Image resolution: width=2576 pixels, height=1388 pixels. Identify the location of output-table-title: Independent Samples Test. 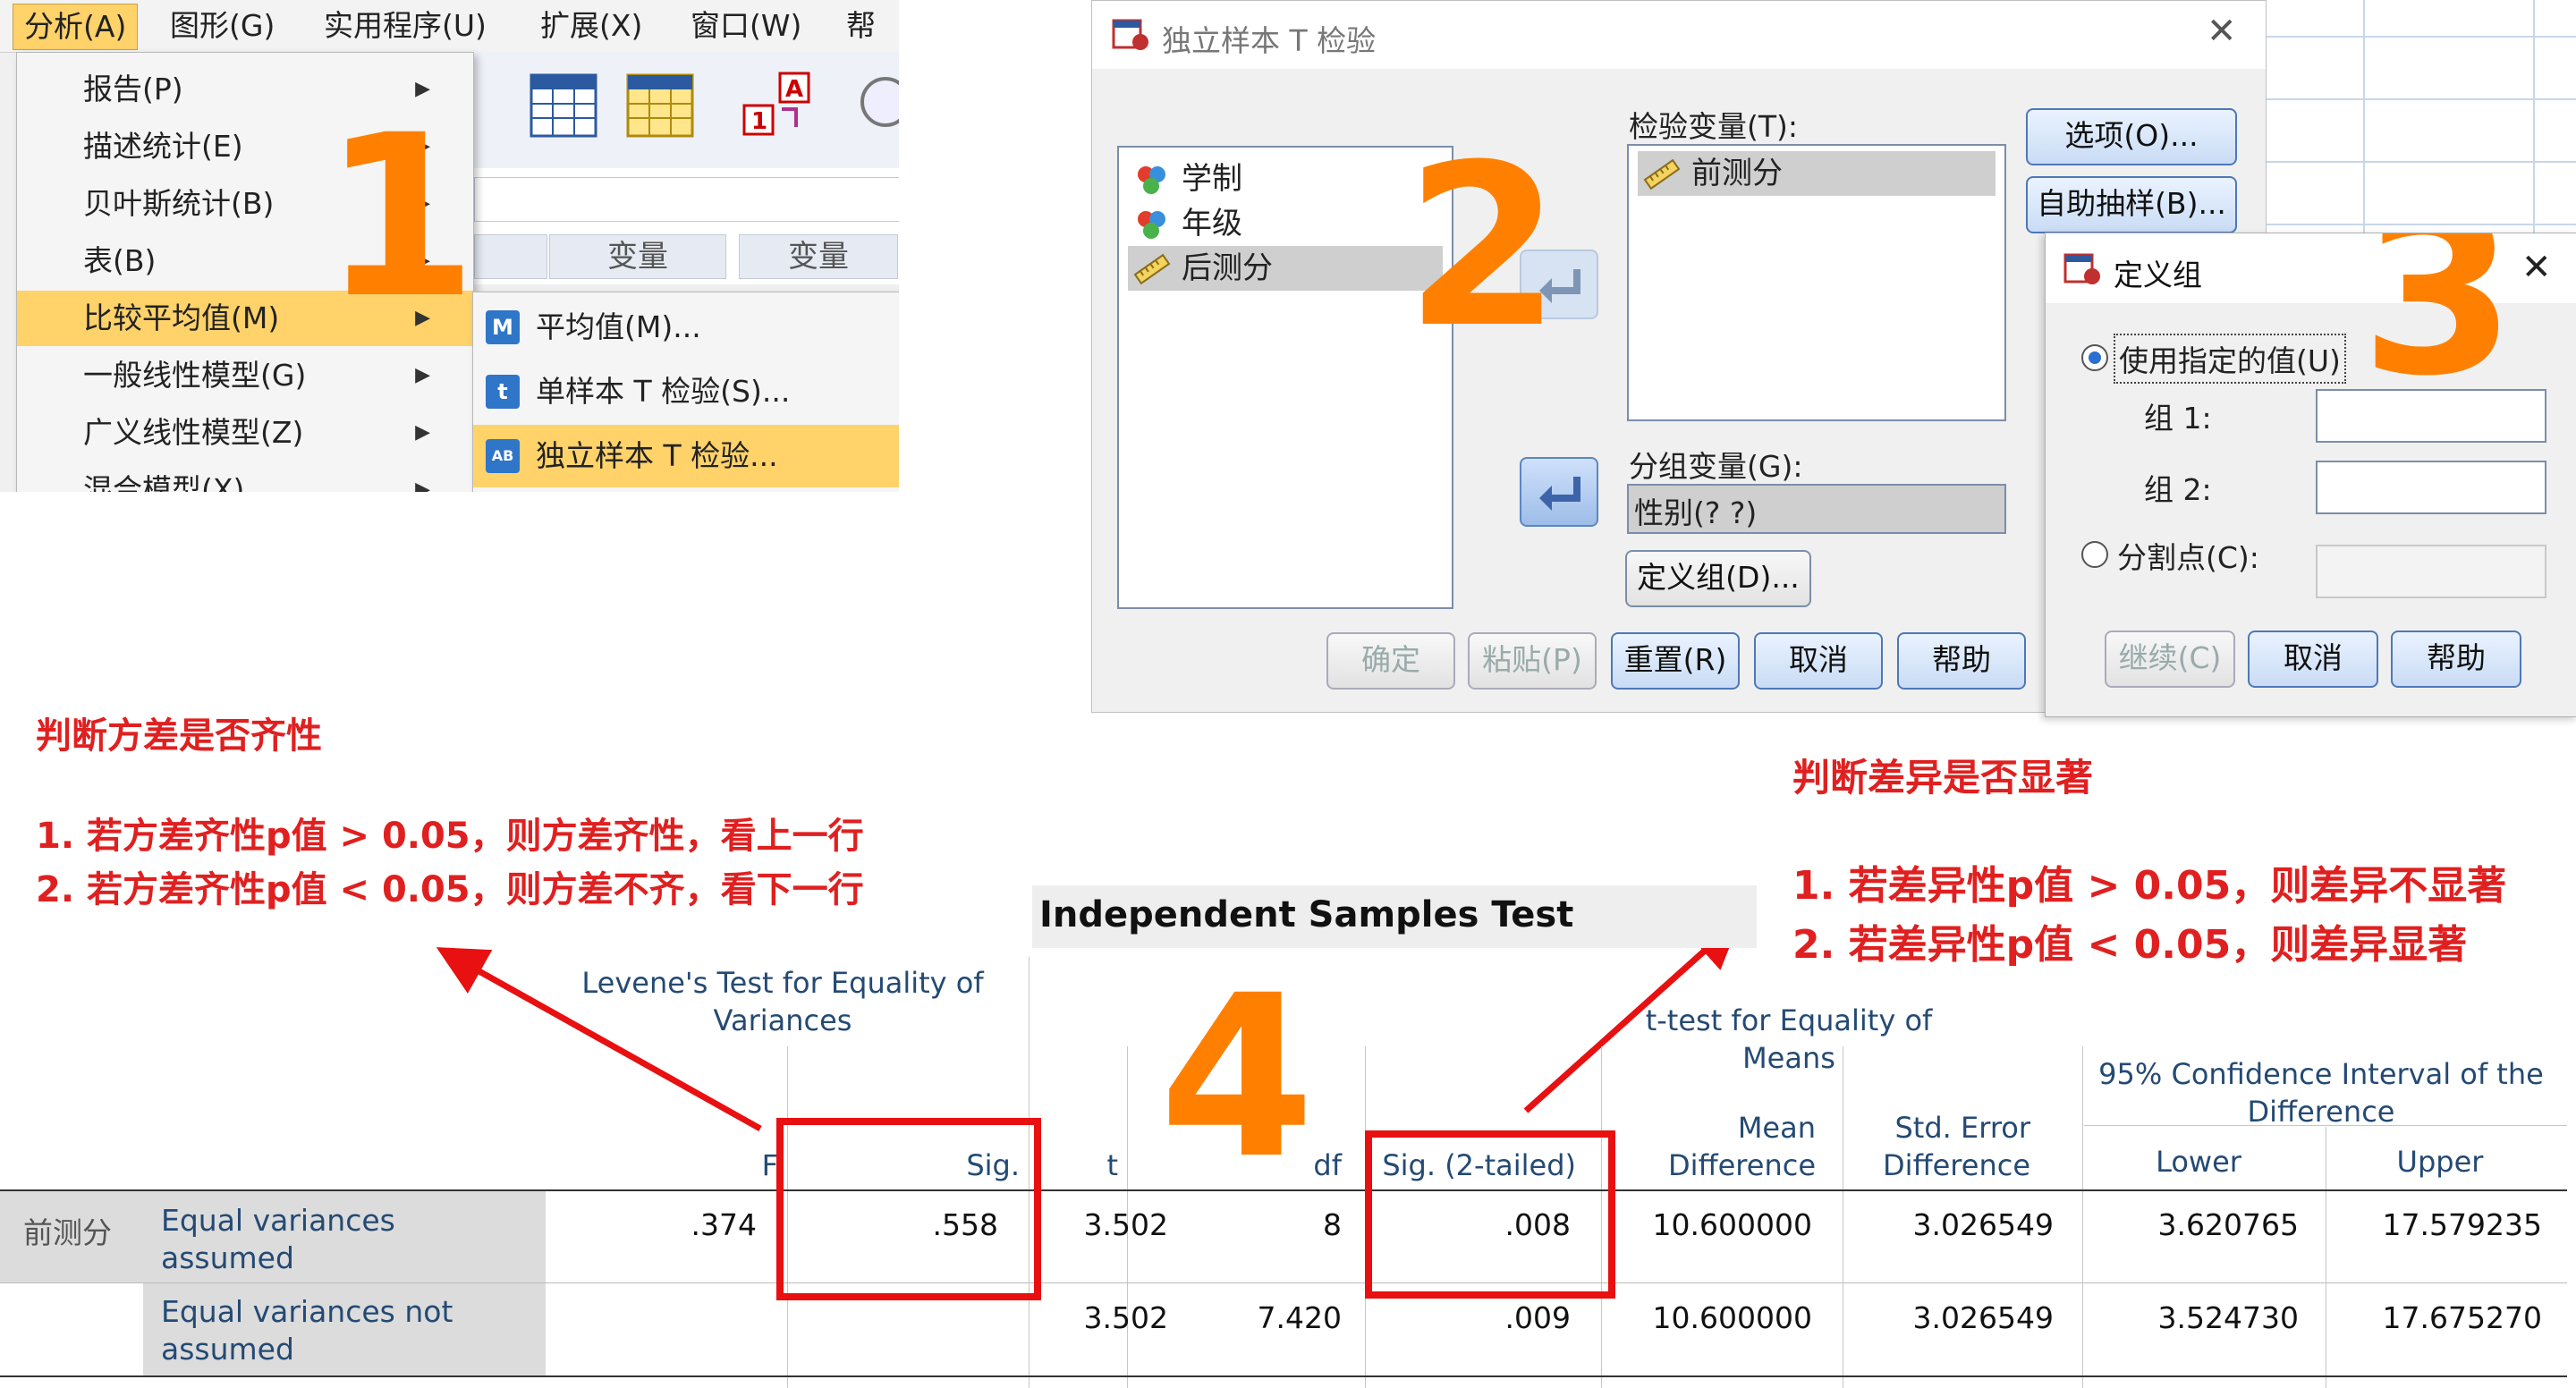
(1306, 915).